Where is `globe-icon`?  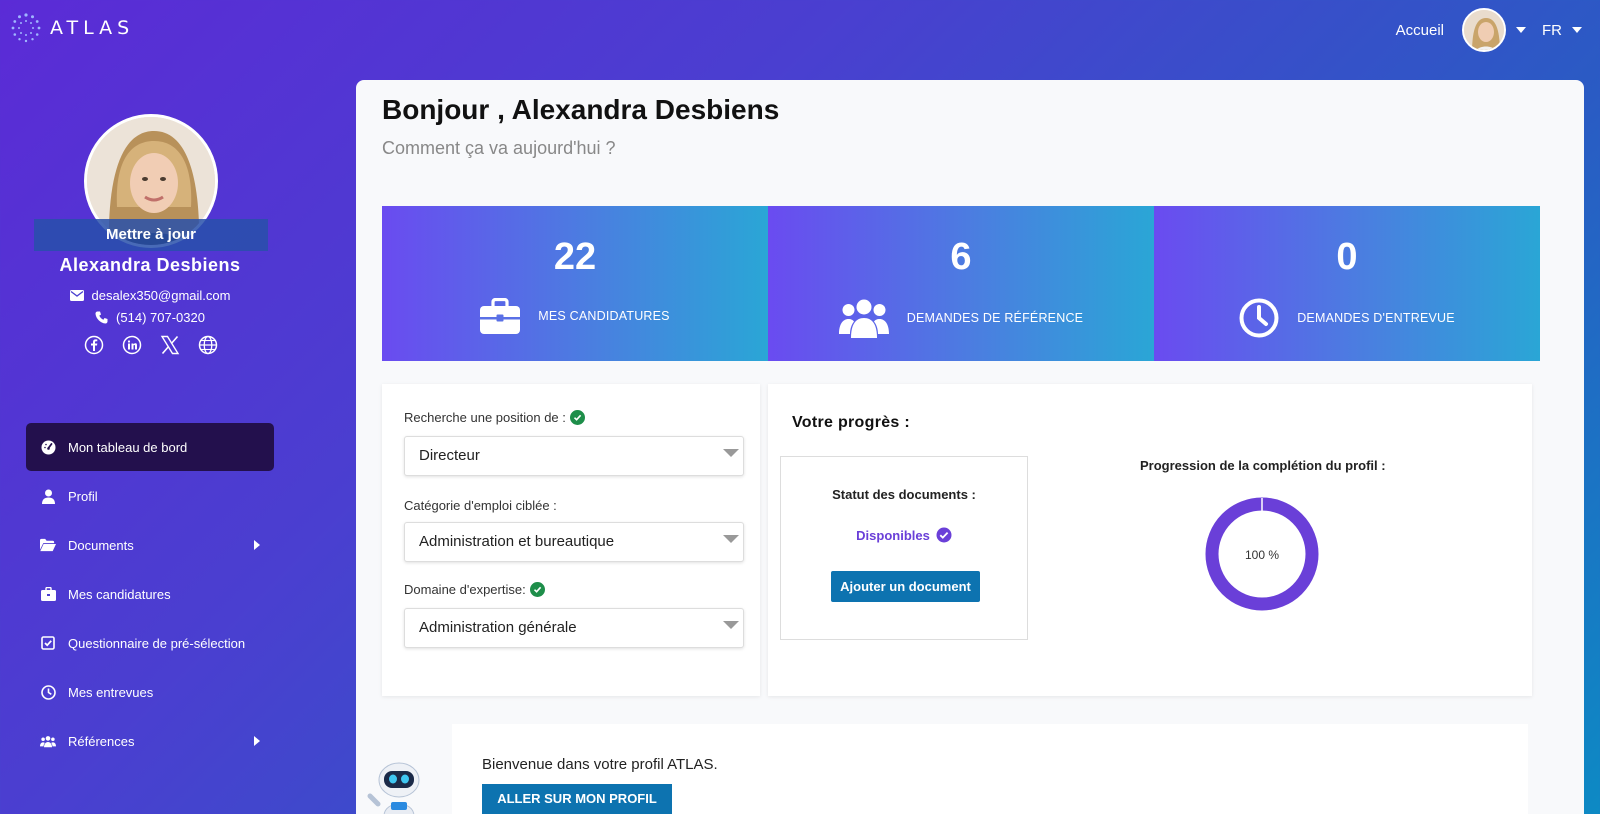 globe-icon is located at coordinates (208, 345).